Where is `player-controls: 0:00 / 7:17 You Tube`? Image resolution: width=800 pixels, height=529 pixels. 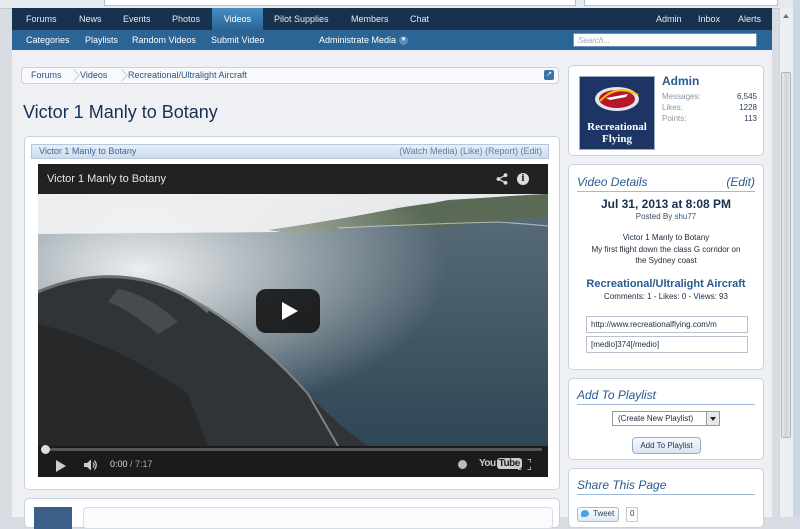
player-controls: 0:00 / 7:17 You Tube is located at coordinates (293, 465).